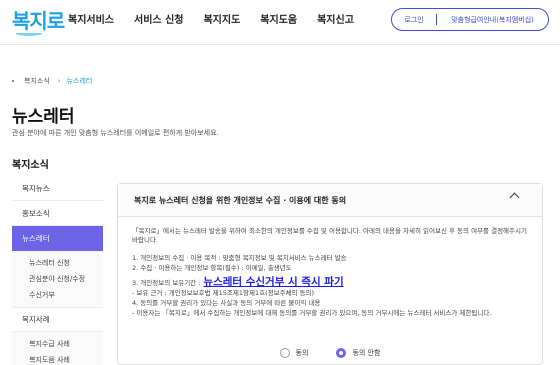 This screenshot has width=560, height=365. Describe the element at coordinates (38, 19) in the screenshot. I see `logo: 복지로` at that location.